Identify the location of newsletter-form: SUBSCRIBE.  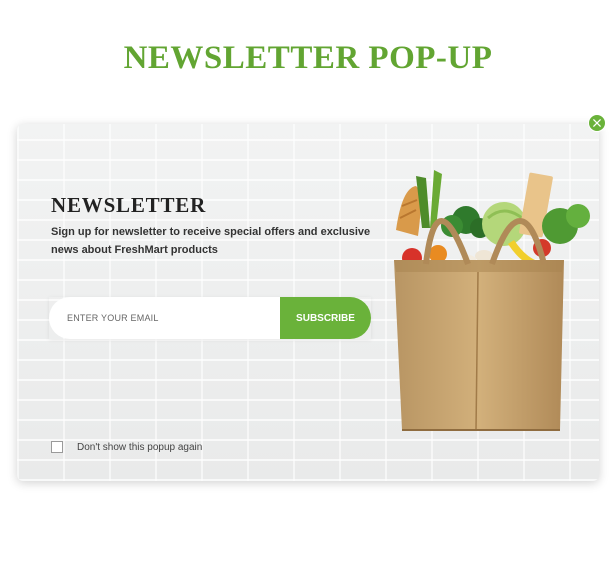
(210, 318).